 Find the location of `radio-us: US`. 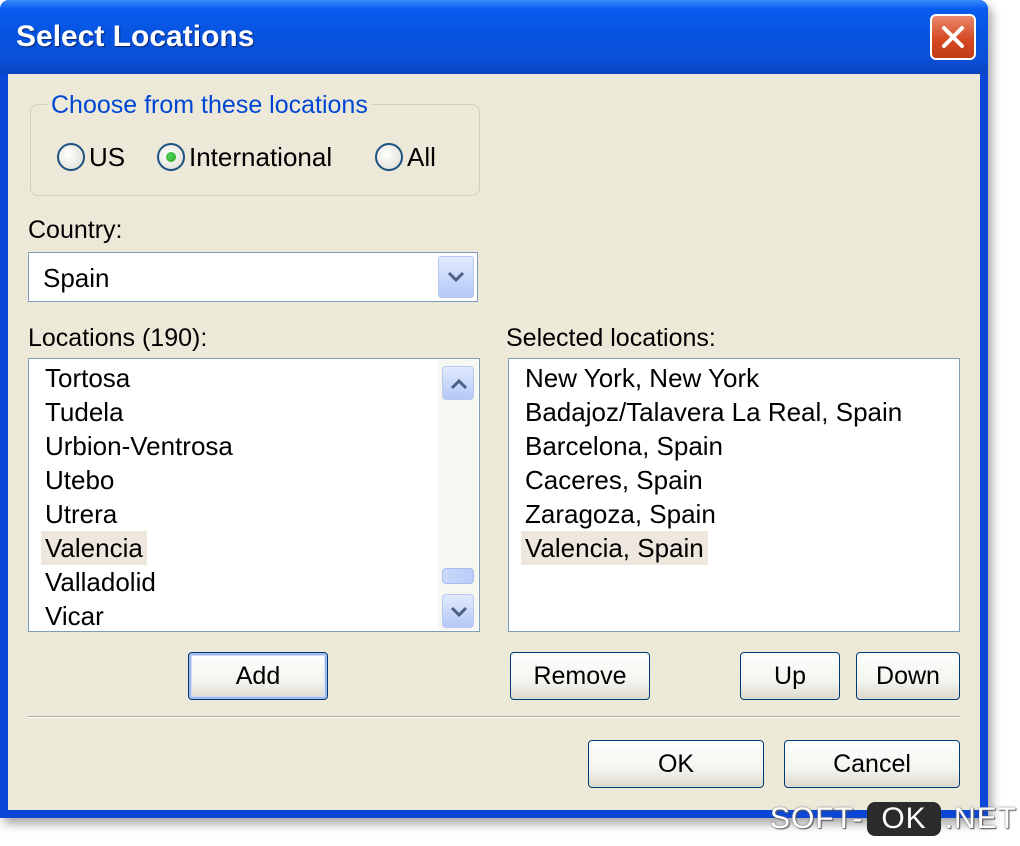

radio-us: US is located at coordinates (91, 157).